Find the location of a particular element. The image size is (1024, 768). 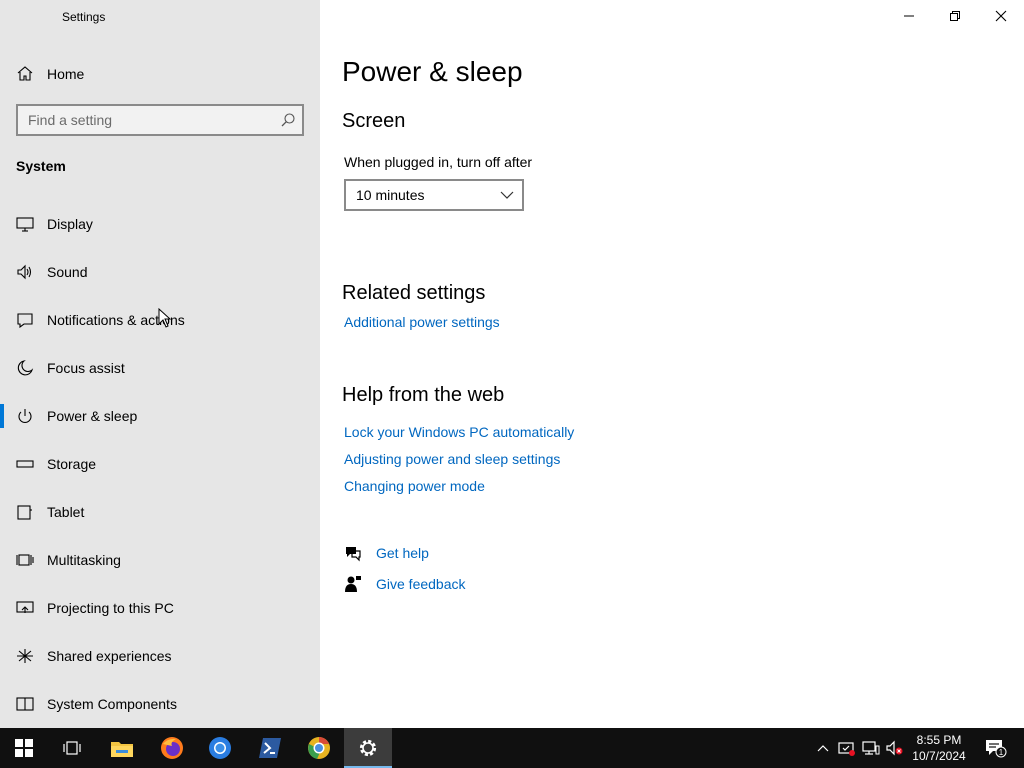

multitasking-icon is located at coordinates (25, 560).